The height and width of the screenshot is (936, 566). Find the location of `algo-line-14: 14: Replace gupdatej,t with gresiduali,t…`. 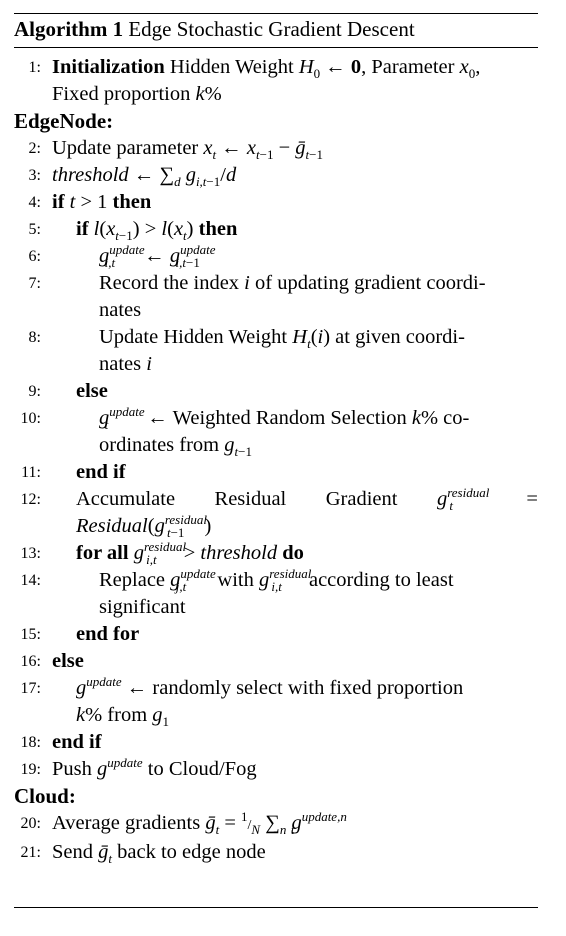

algo-line-14: 14: Replace gupdatej,t with gresiduali,t… is located at coordinates (276, 594).